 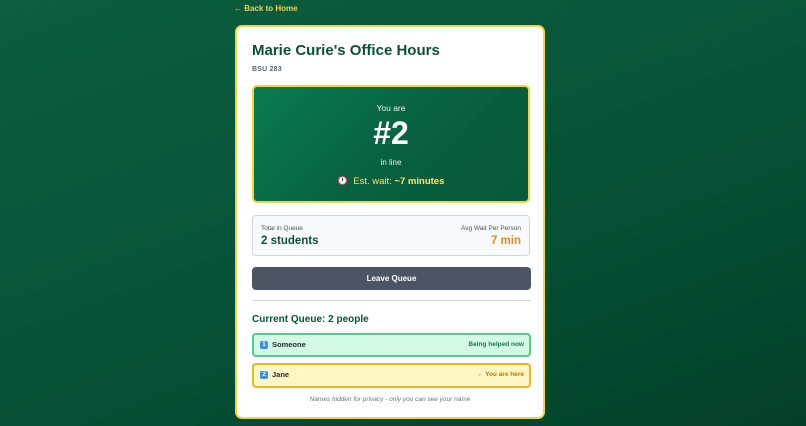 I want to click on leave-queue-button: Leave Queue, so click(x=391, y=278).